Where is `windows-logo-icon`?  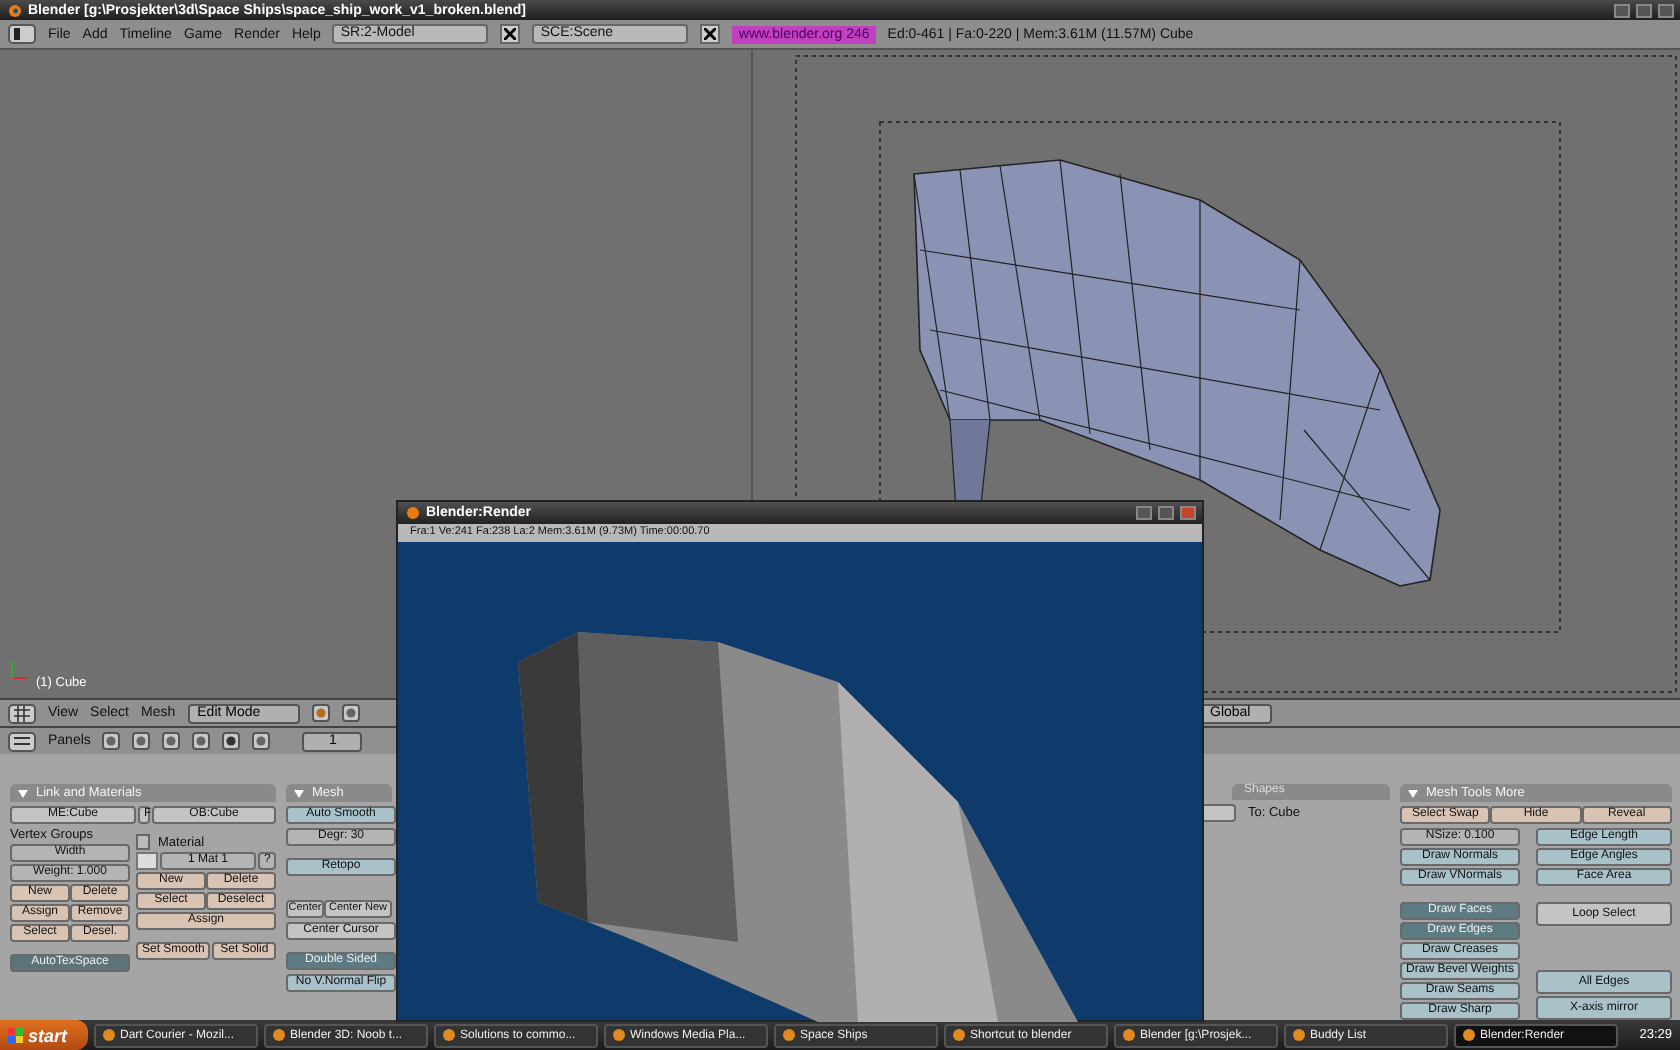 windows-logo-icon is located at coordinates (16, 1035).